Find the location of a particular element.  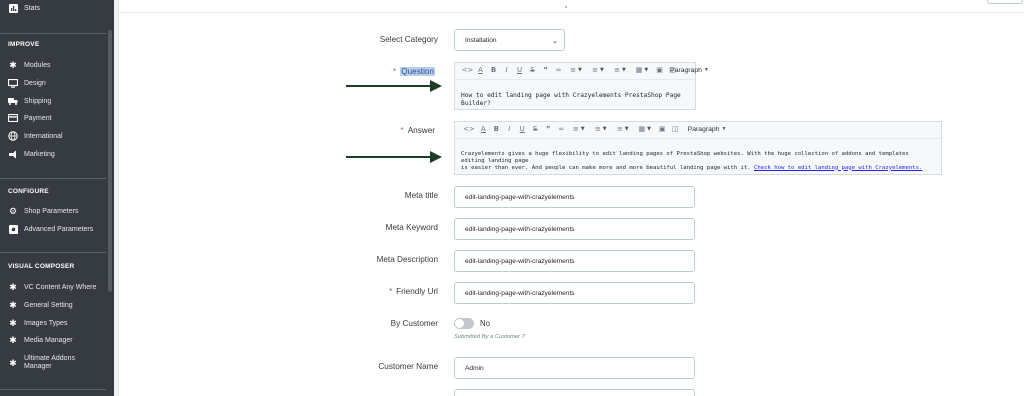

sidebar-item-media-manager: ✱ Media Manager is located at coordinates (54, 340).